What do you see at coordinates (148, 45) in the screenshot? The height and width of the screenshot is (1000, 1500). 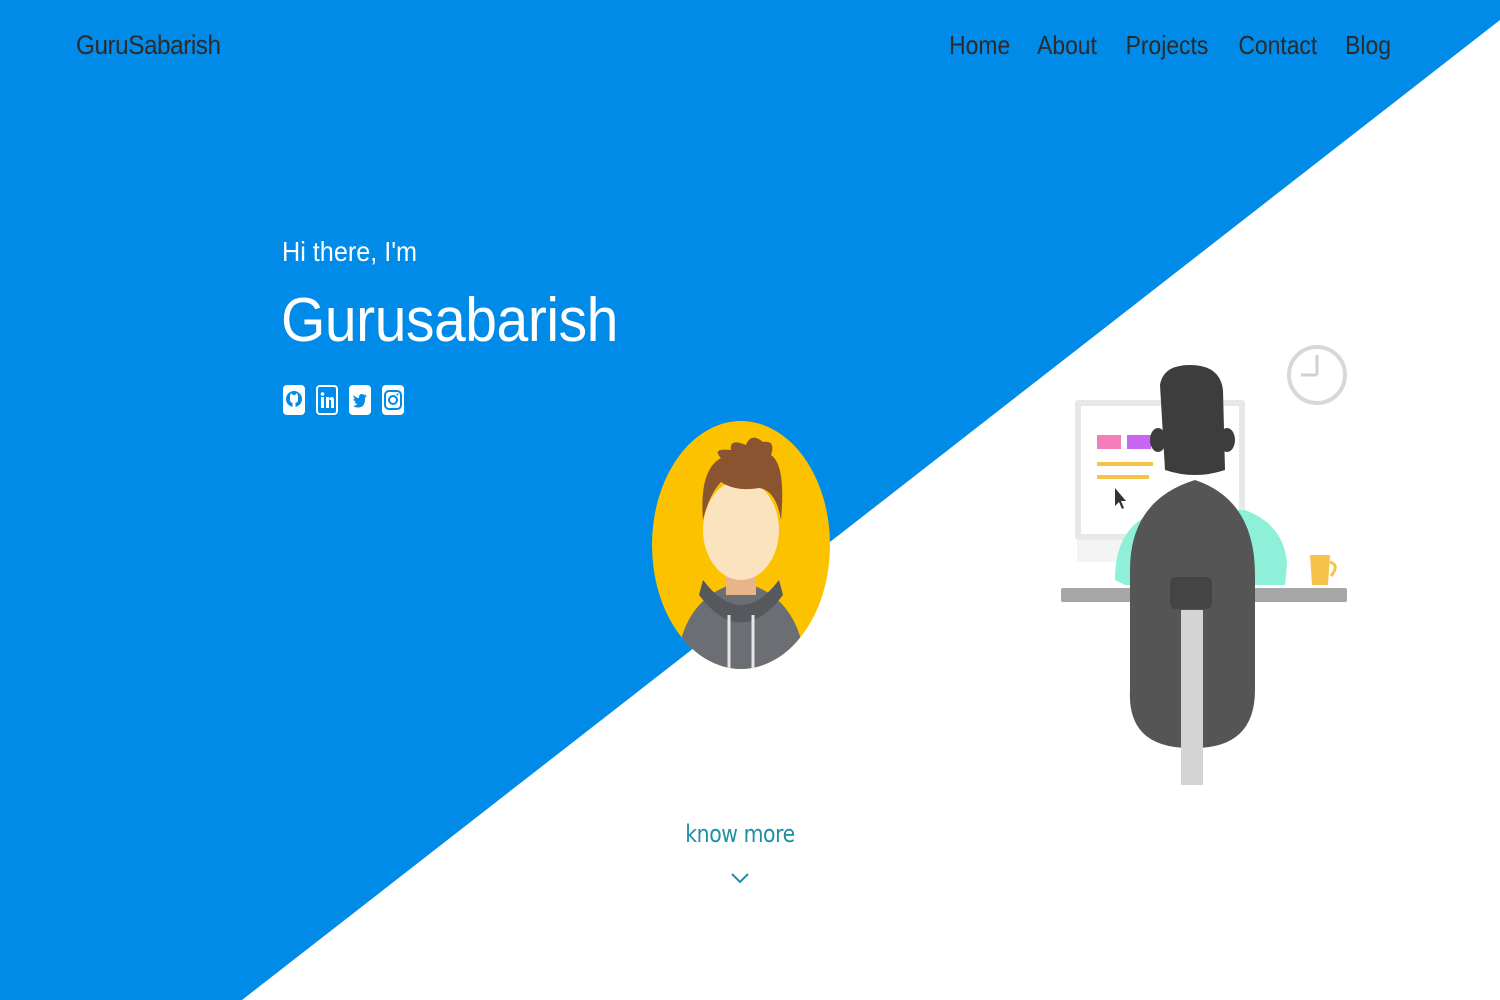 I see `brand-logo: GuruSabarish` at bounding box center [148, 45].